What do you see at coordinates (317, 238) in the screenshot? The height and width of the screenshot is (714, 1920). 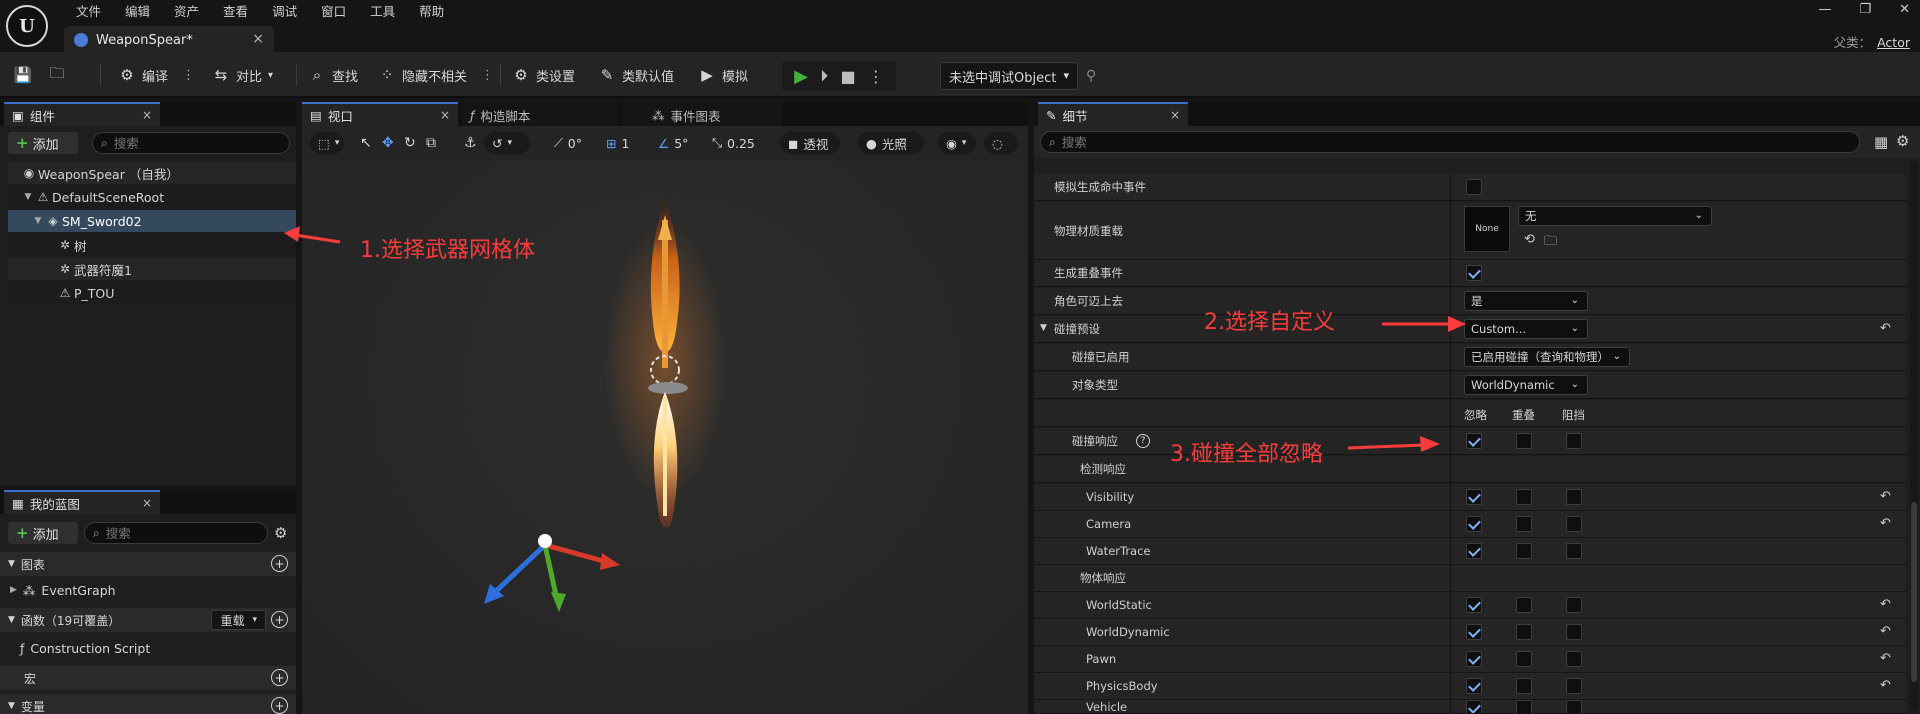 I see `arrow-step1` at bounding box center [317, 238].